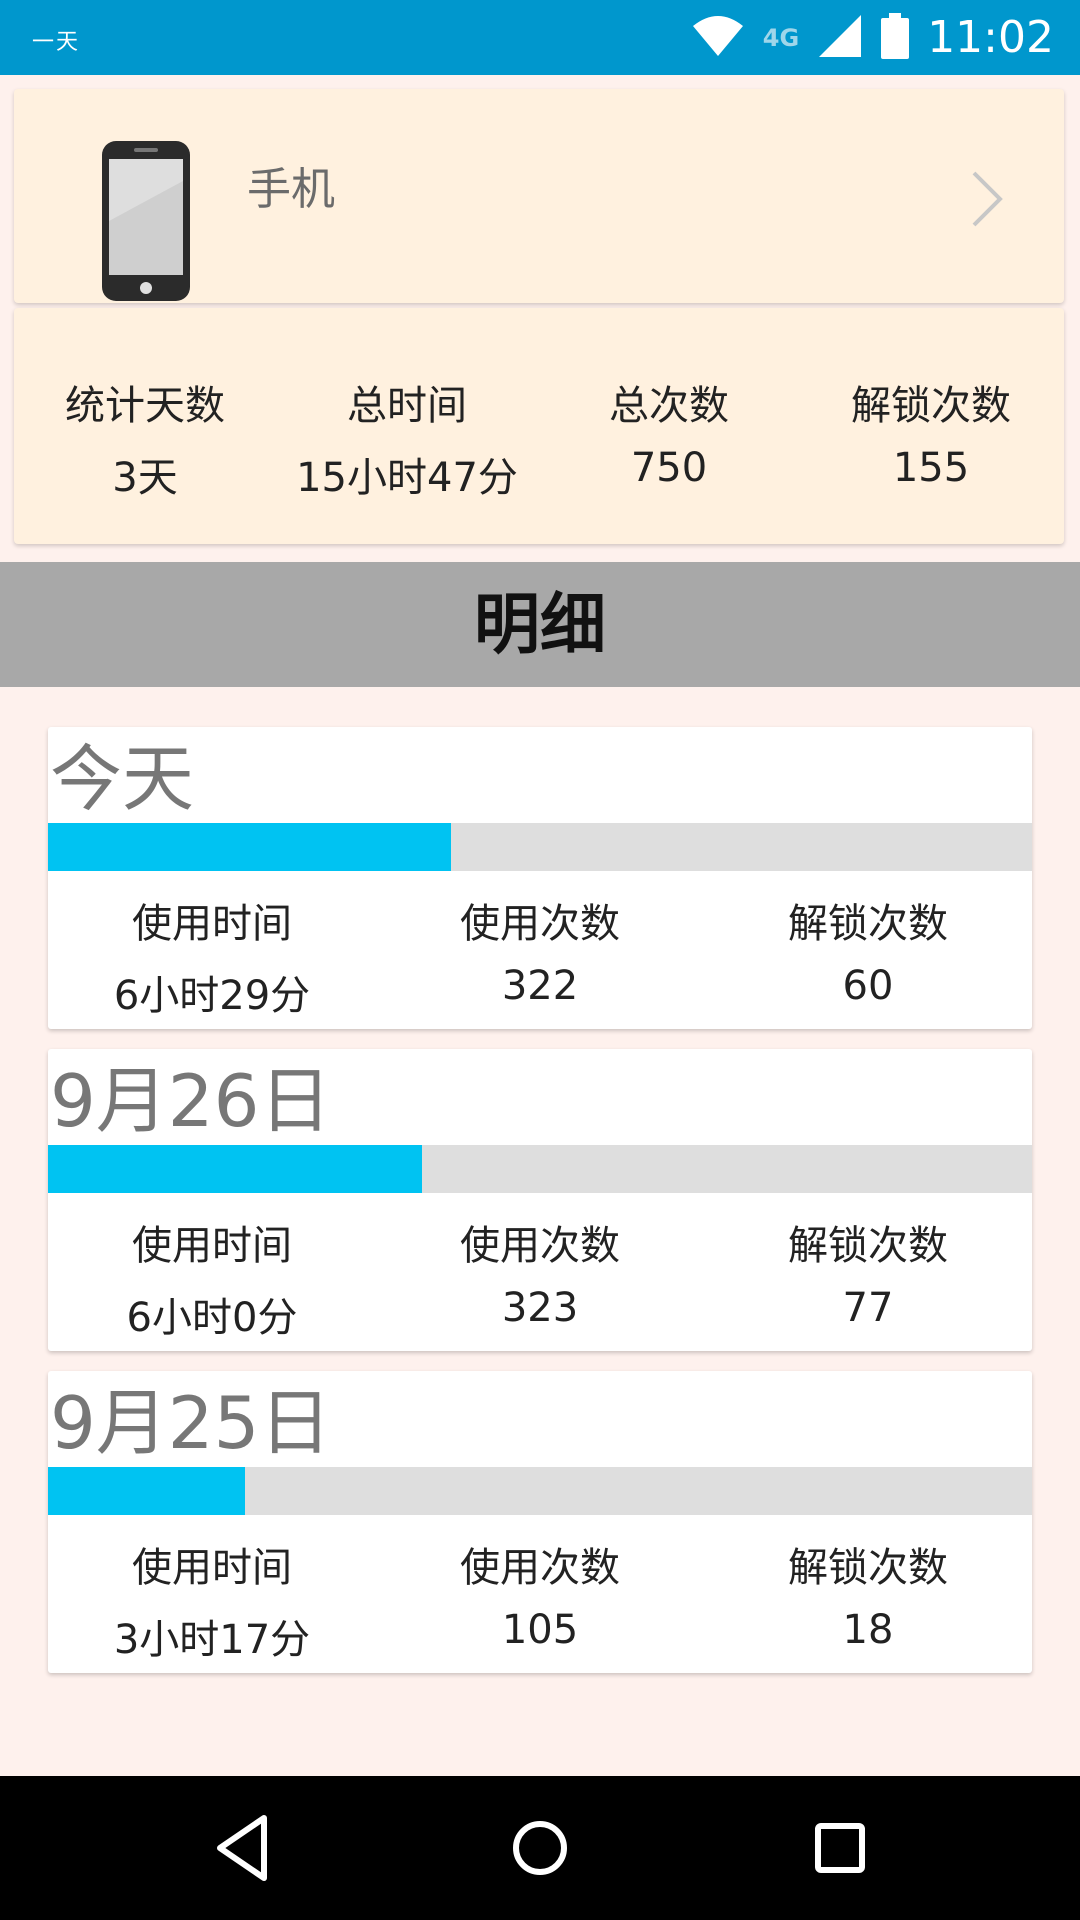 This screenshot has height=1920, width=1080. I want to click on day-card-today: 今天 使用时间 6小时29分 使用次数 322 解锁次数 60, so click(540, 878).